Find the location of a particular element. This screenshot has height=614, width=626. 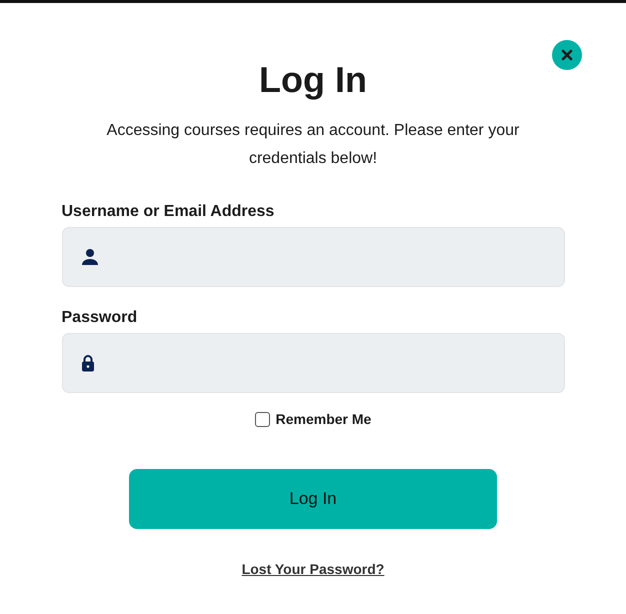

lost-password-link: Lost Your Password? is located at coordinates (313, 569).